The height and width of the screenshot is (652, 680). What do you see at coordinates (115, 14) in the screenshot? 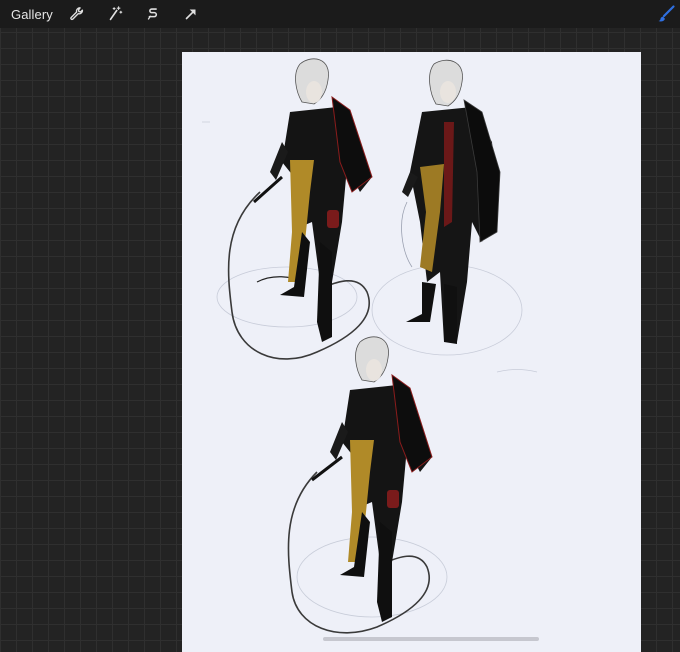
I see `magic-wand-icon` at bounding box center [115, 14].